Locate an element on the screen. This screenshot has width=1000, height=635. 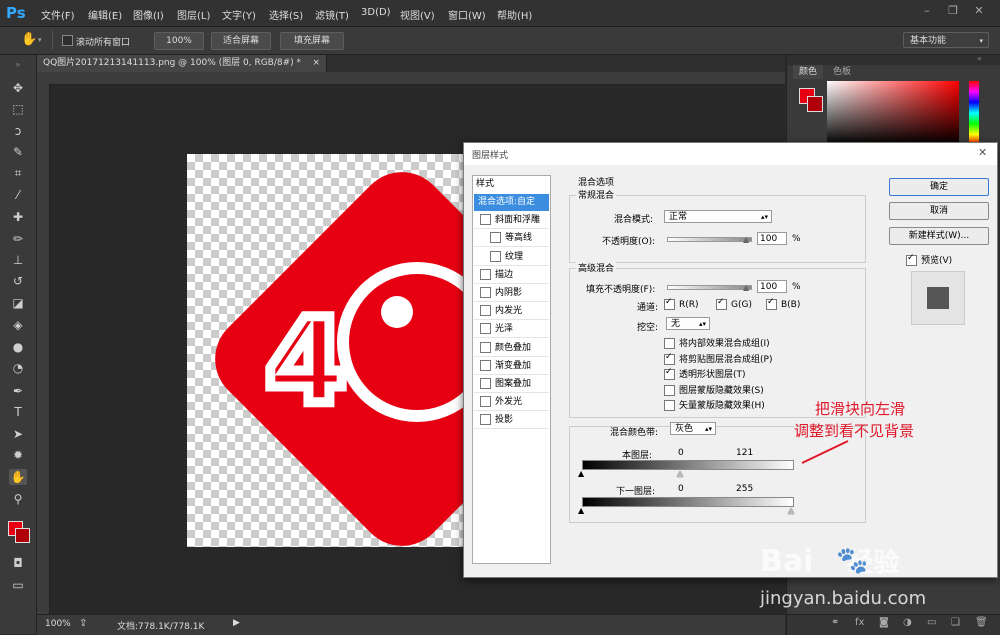
restore-icon: ❐ is located at coordinates (953, 11).